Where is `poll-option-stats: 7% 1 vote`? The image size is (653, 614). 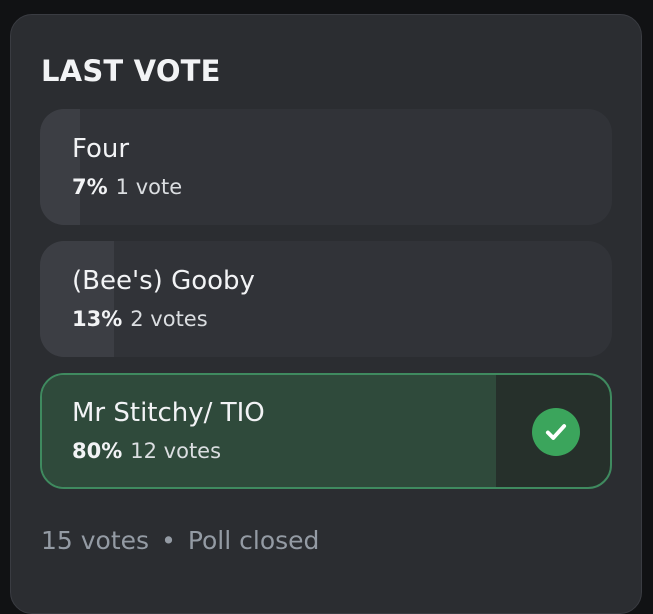
poll-option-stats: 7% 1 vote is located at coordinates (127, 187).